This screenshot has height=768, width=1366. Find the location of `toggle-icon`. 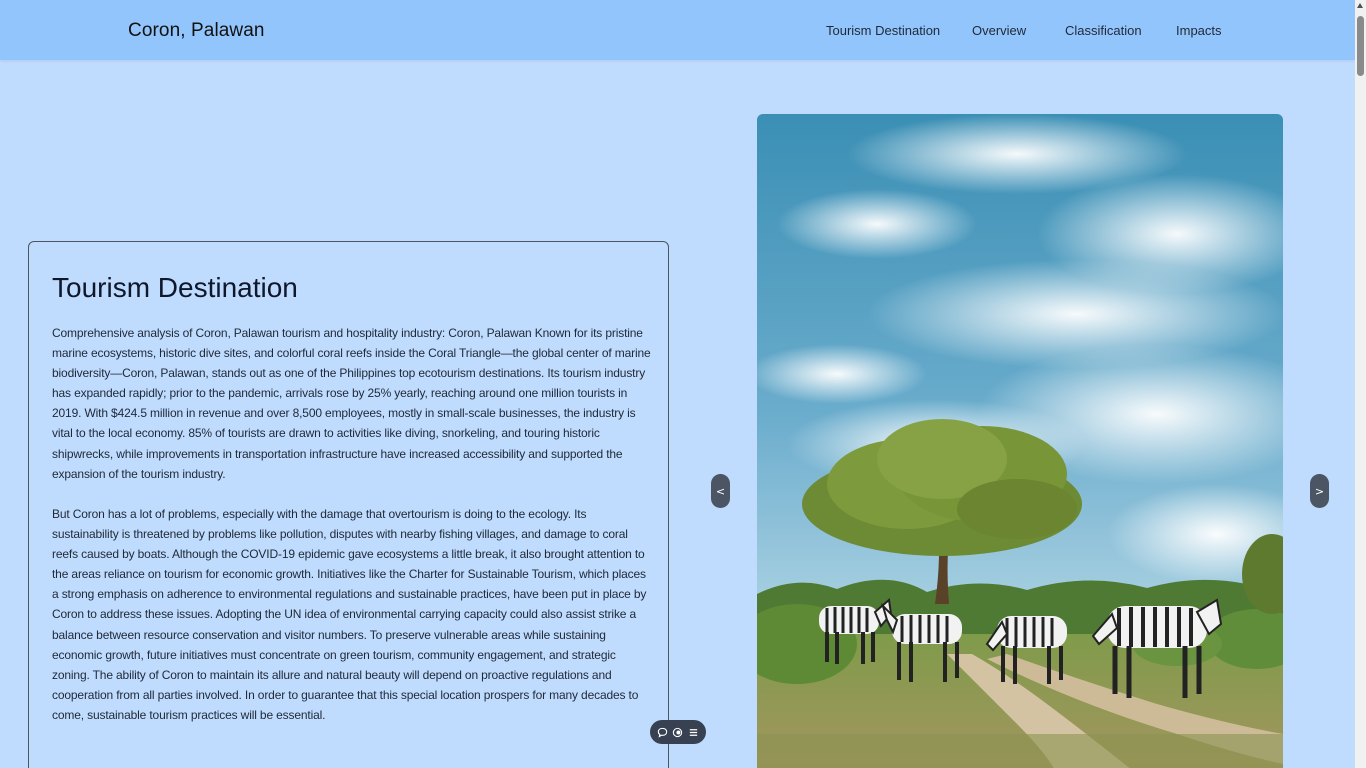

toggle-icon is located at coordinates (678, 732).